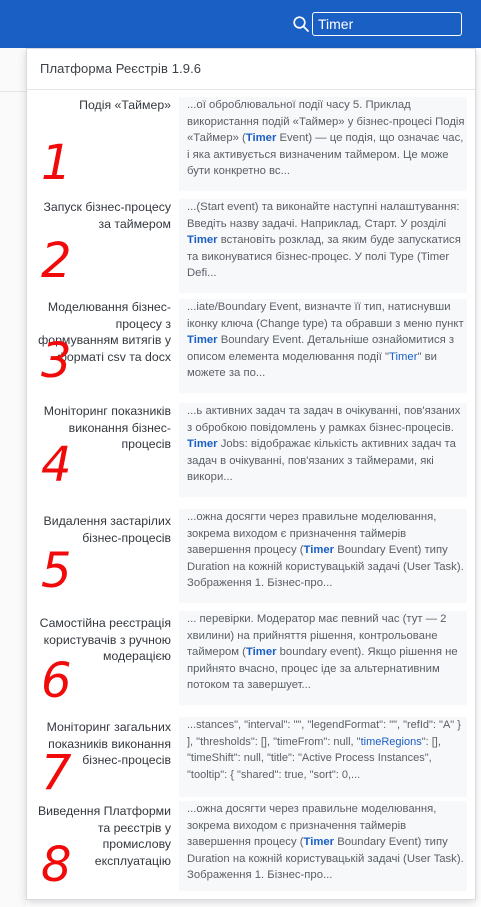  I want to click on result-title: Запуск бізнес-процесу за таймером, so click(104, 215).